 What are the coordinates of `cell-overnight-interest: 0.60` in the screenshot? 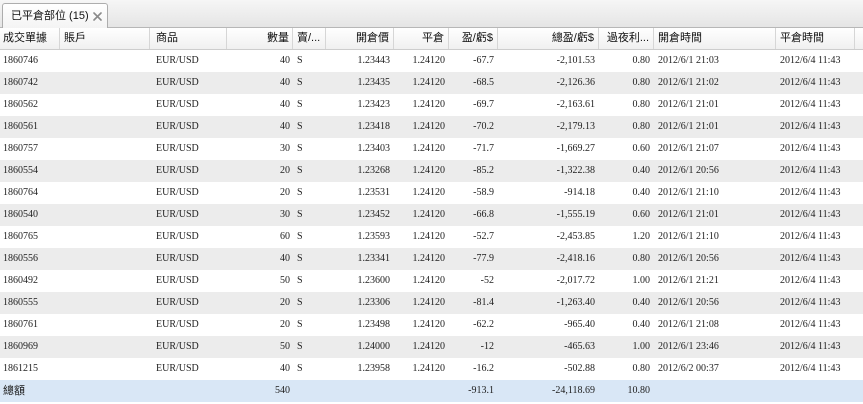 It's located at (641, 214).